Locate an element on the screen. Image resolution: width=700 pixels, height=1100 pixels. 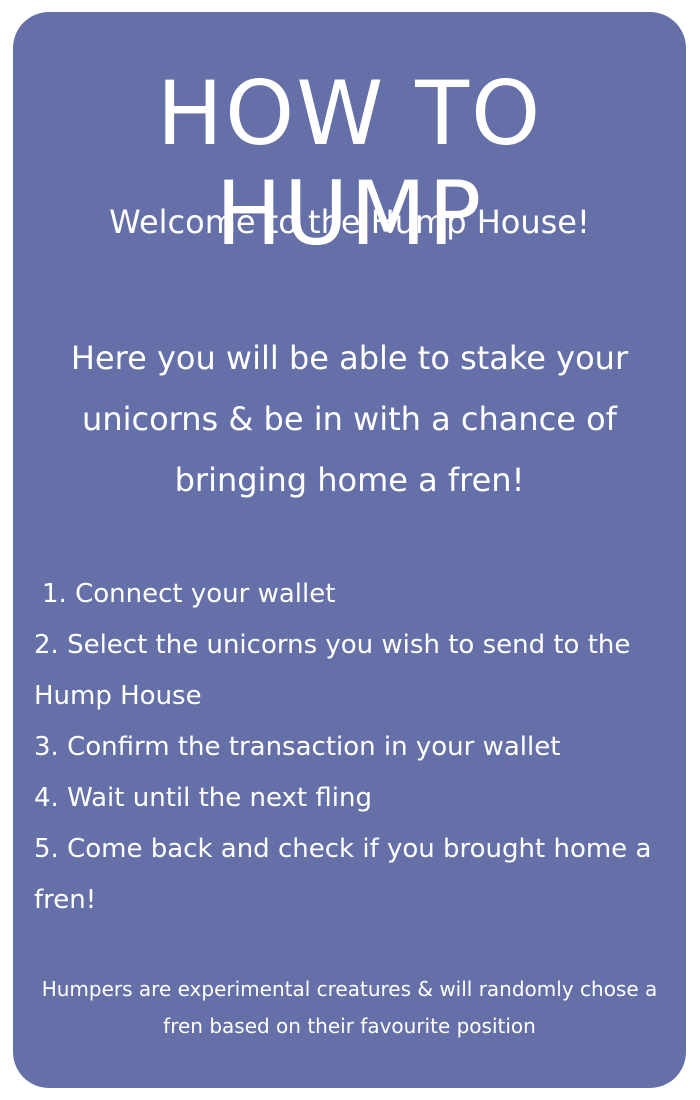
step-item: 4. Wait until the next fling is located at coordinates (203, 798).